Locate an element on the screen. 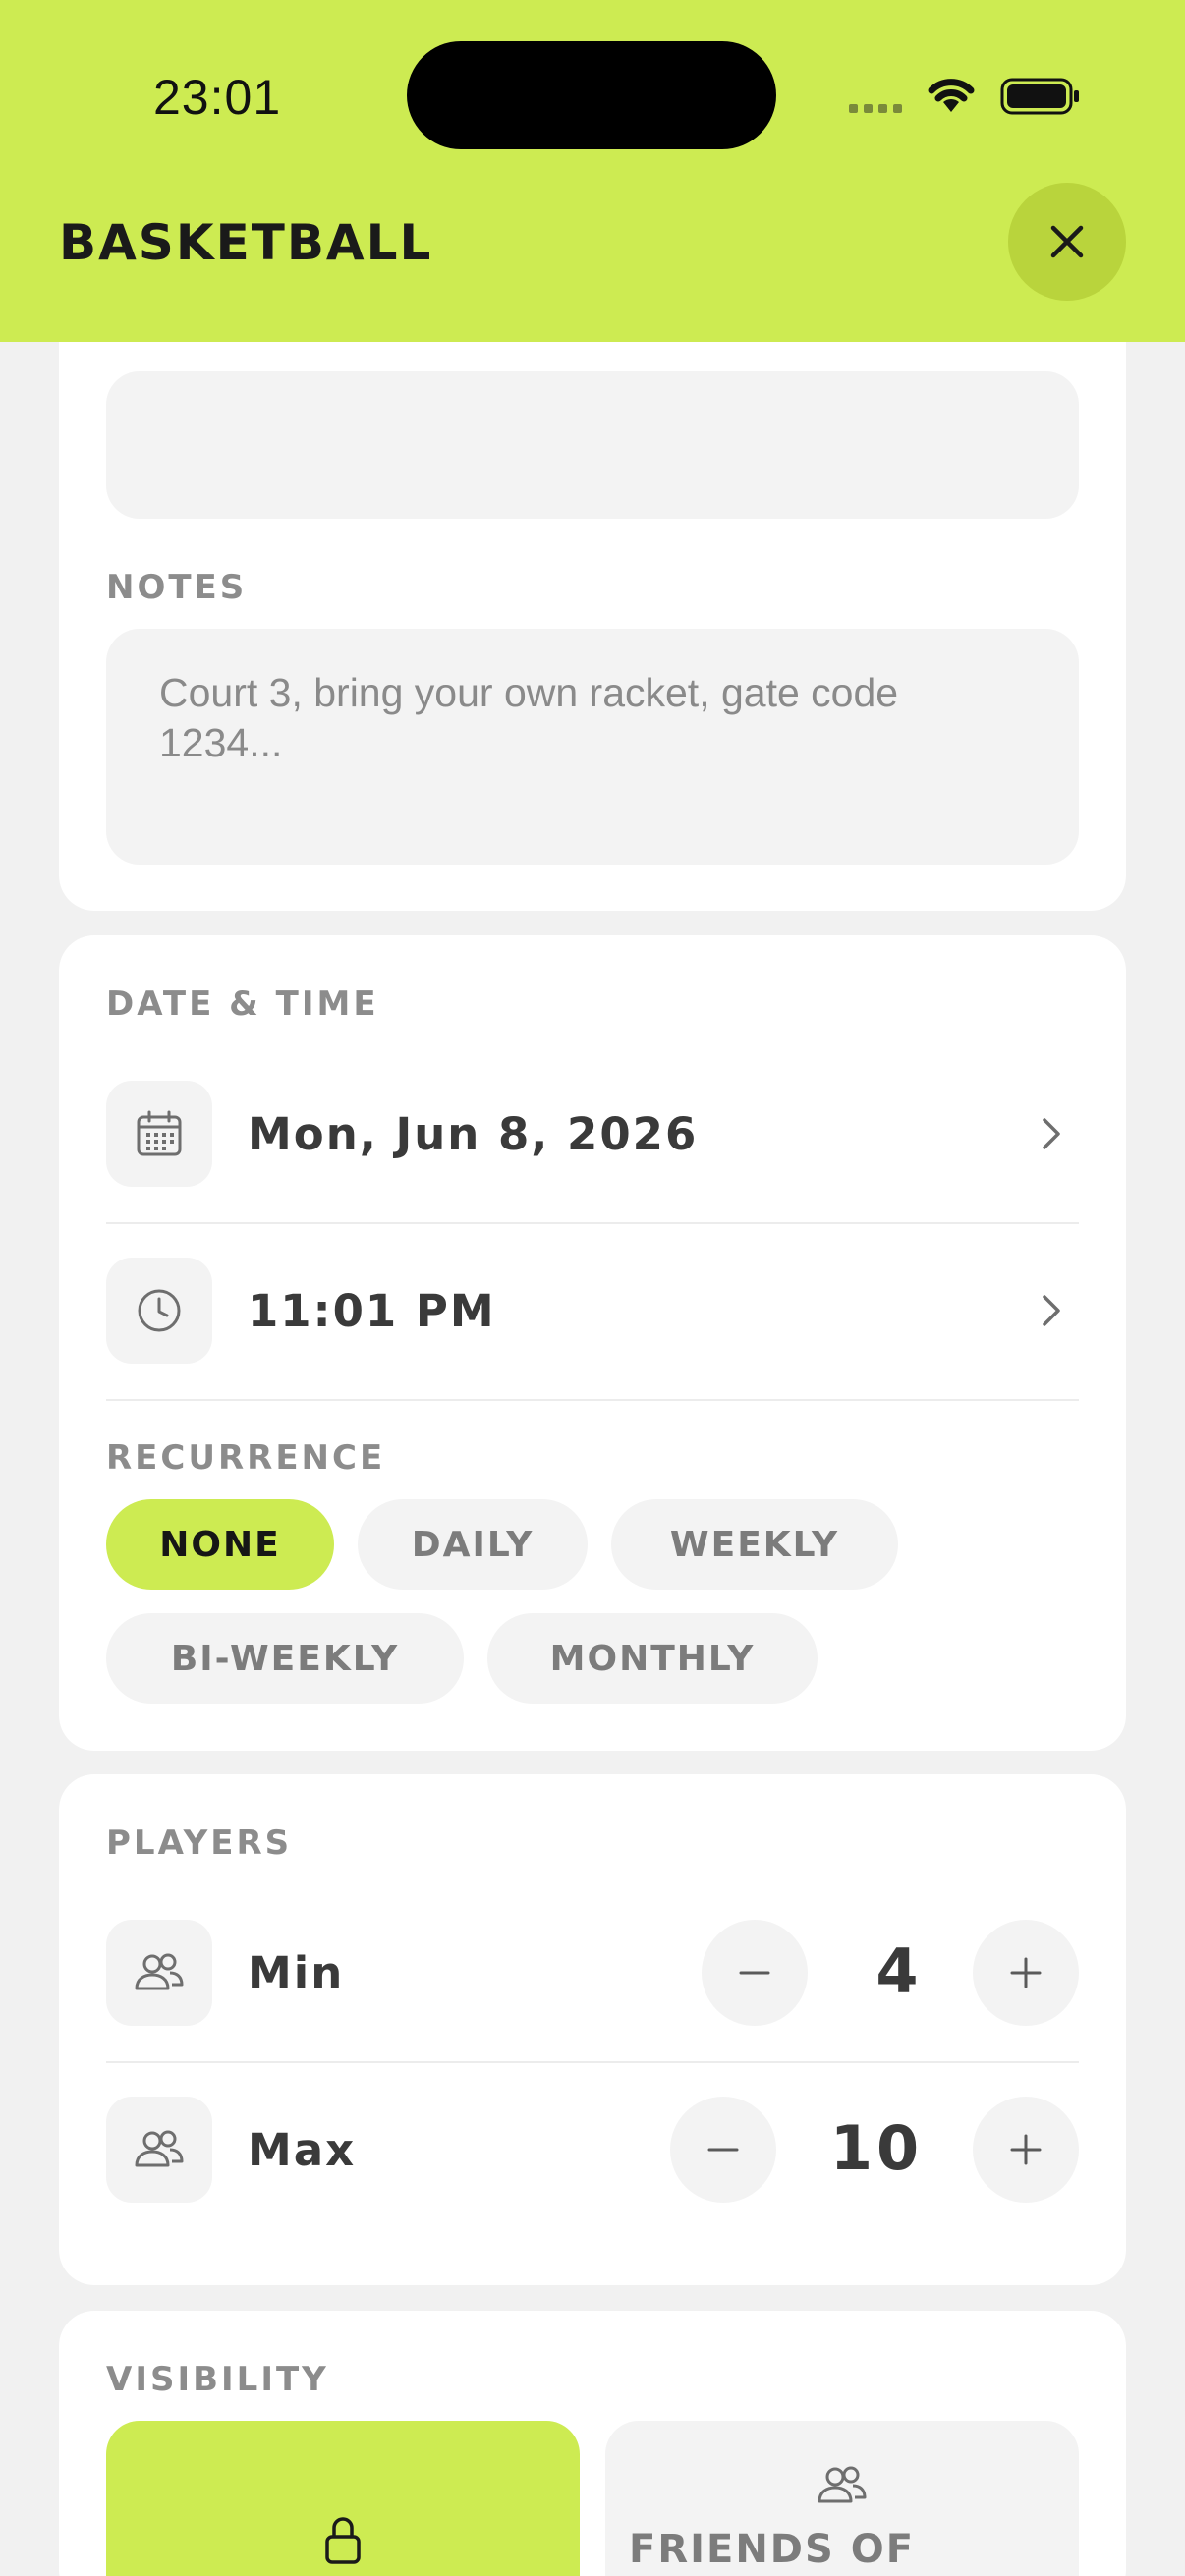 This screenshot has width=1185, height=2576. visibility-option-friends: FRIENDS OF is located at coordinates (842, 2498).